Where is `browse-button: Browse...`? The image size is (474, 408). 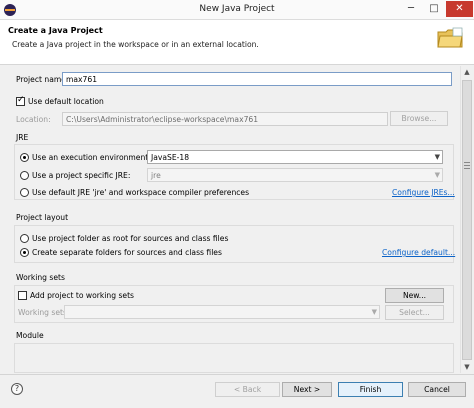 browse-button: Browse... is located at coordinates (419, 118).